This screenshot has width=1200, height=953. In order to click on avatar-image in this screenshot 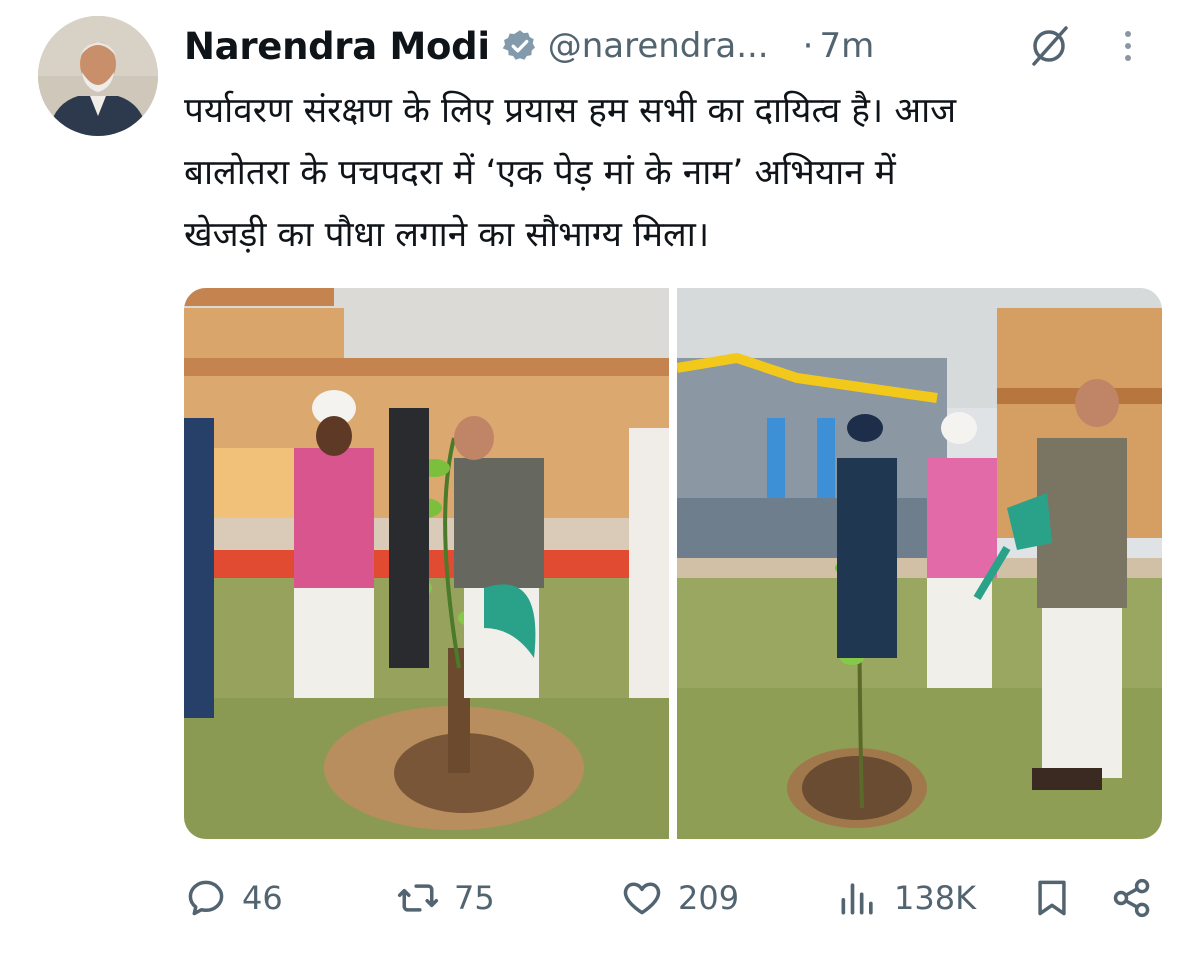, I will do `click(98, 76)`.